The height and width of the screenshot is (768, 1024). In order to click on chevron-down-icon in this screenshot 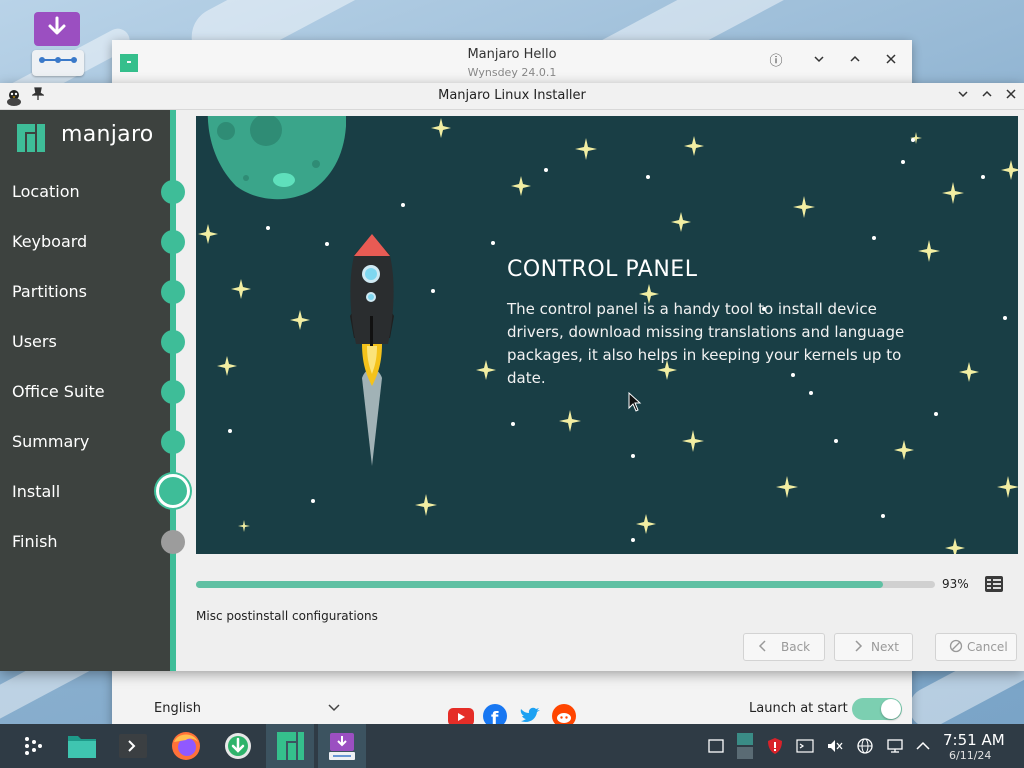, I will do `click(334, 708)`.